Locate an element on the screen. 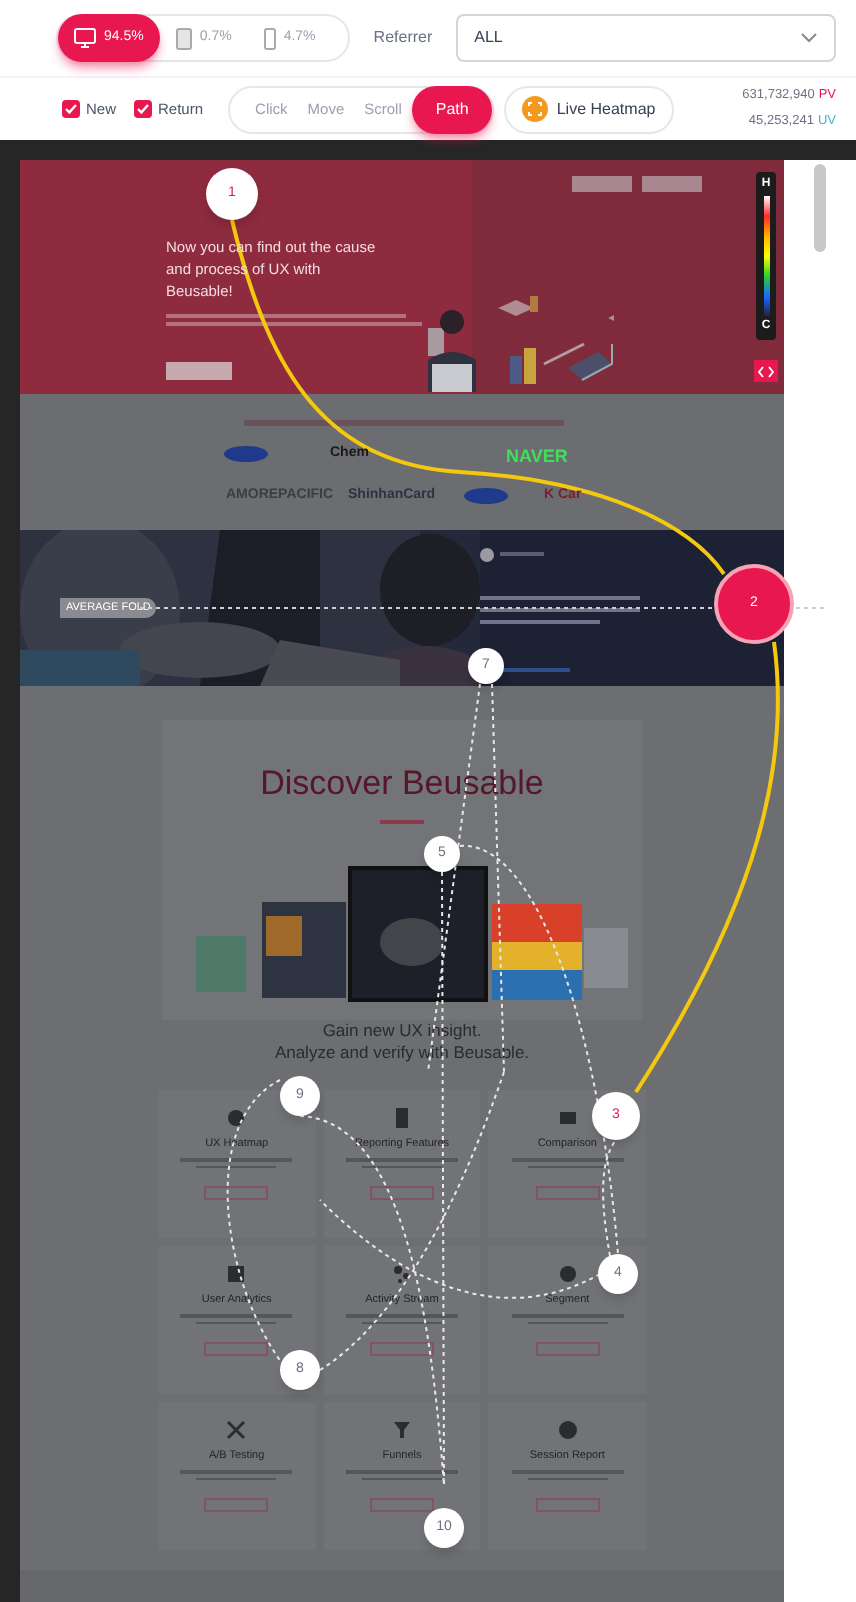 The height and width of the screenshot is (1602, 856). chevron-down-icon is located at coordinates (809, 38).